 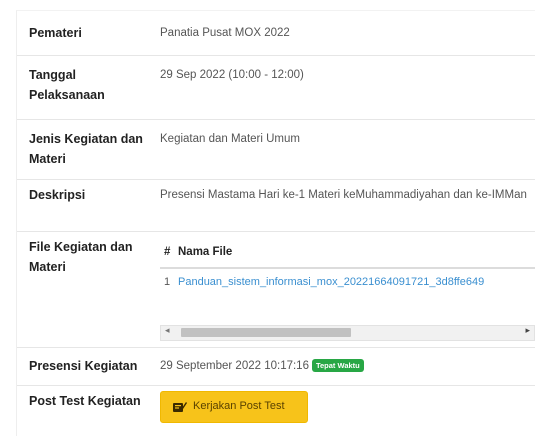 What do you see at coordinates (83, 366) in the screenshot?
I see `presensi-label: Presensi Kegiatan` at bounding box center [83, 366].